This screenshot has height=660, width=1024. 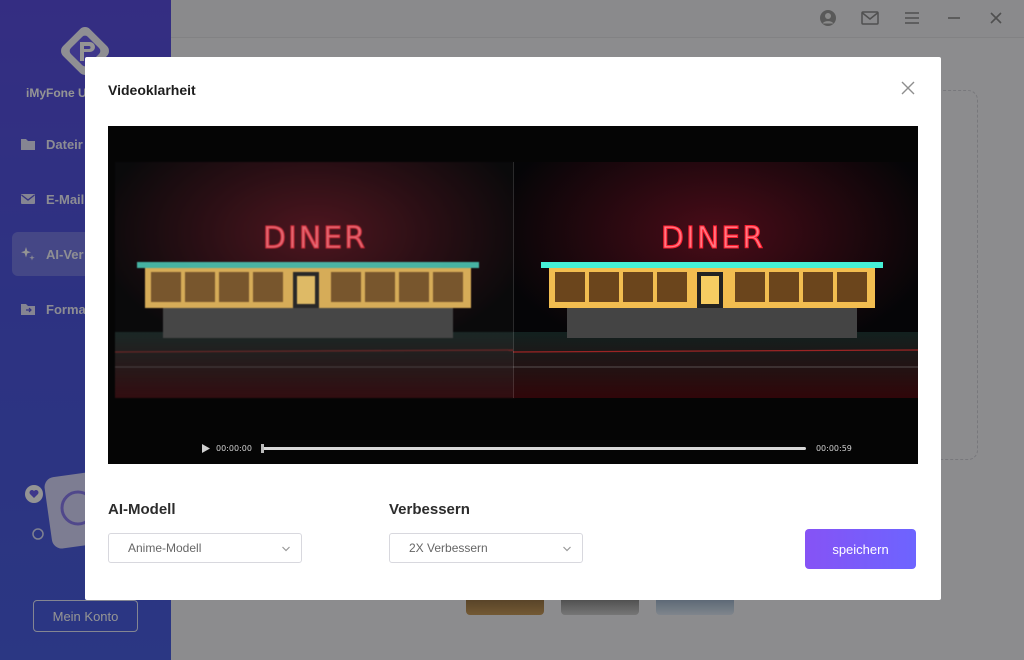 What do you see at coordinates (429, 509) in the screenshot?
I see `enhance-label: Verbessern` at bounding box center [429, 509].